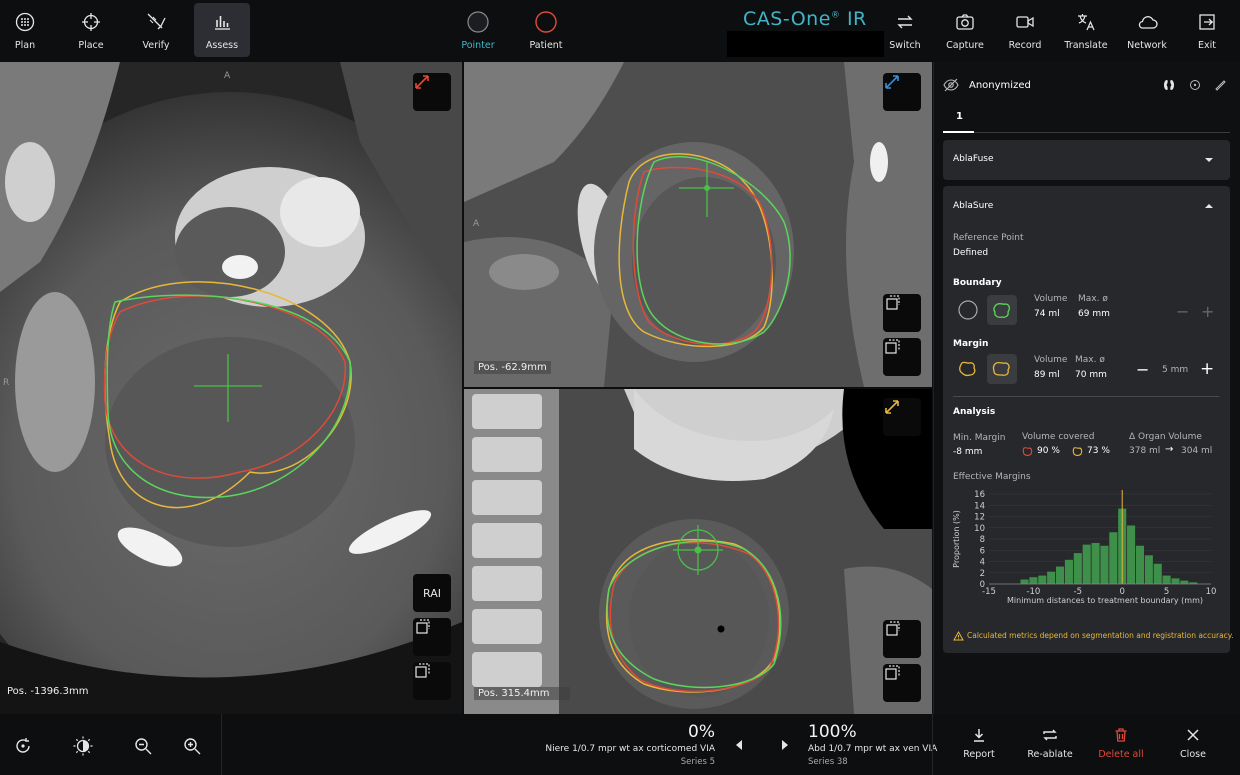 The height and width of the screenshot is (775, 1240). What do you see at coordinates (1220, 85) in the screenshot?
I see `brush-icon` at bounding box center [1220, 85].